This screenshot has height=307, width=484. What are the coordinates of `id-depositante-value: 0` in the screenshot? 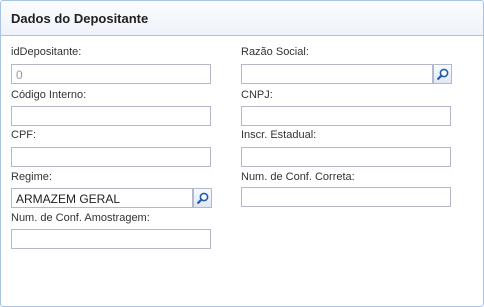 It's located at (19, 75).